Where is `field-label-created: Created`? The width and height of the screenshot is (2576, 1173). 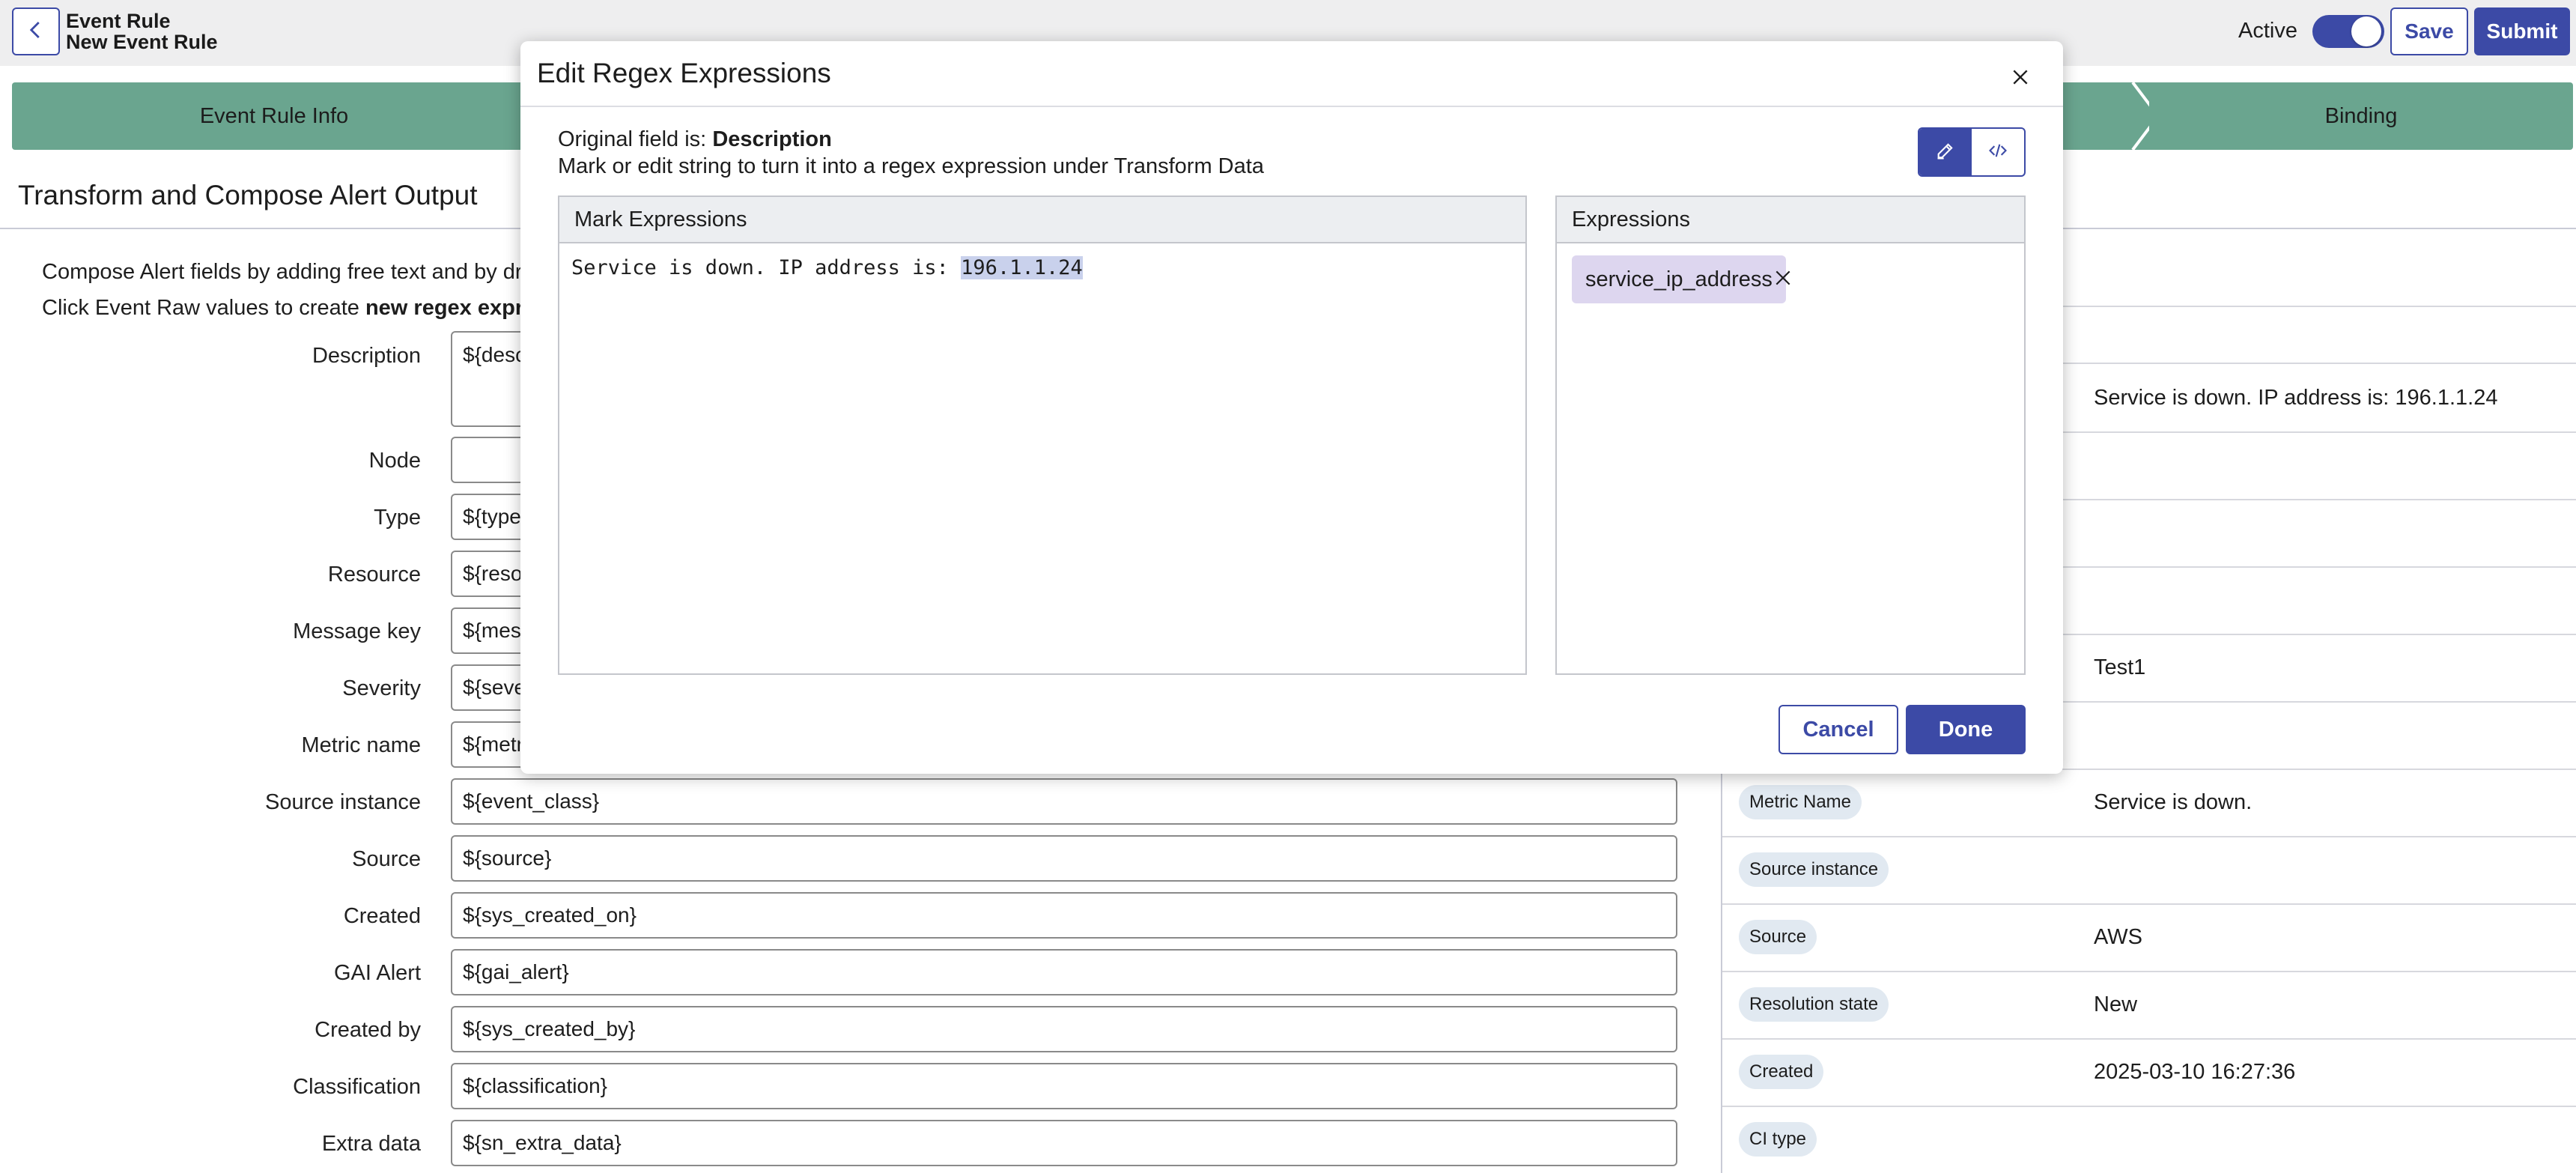
field-label-created: Created is located at coordinates (382, 916).